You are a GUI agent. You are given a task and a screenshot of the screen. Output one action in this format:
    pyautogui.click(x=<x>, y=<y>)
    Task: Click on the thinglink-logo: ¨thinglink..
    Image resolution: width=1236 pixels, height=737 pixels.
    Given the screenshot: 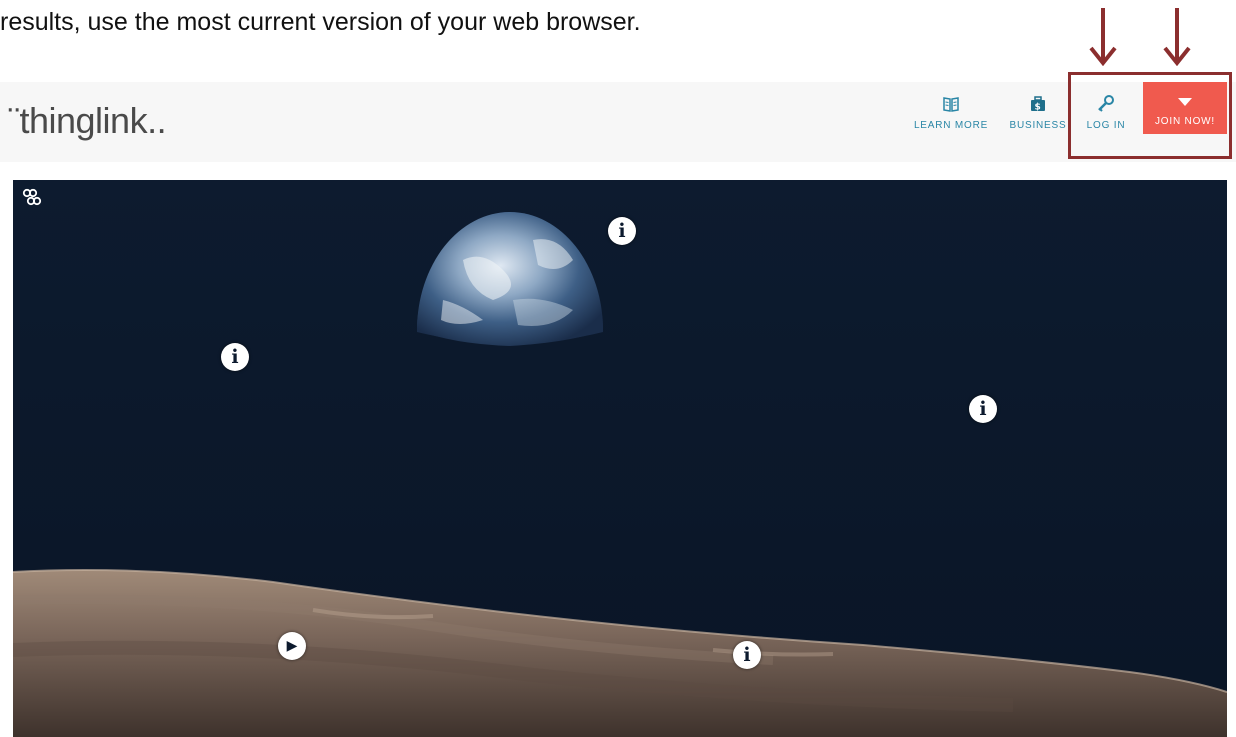 What is the action you would take?
    pyautogui.click(x=87, y=121)
    